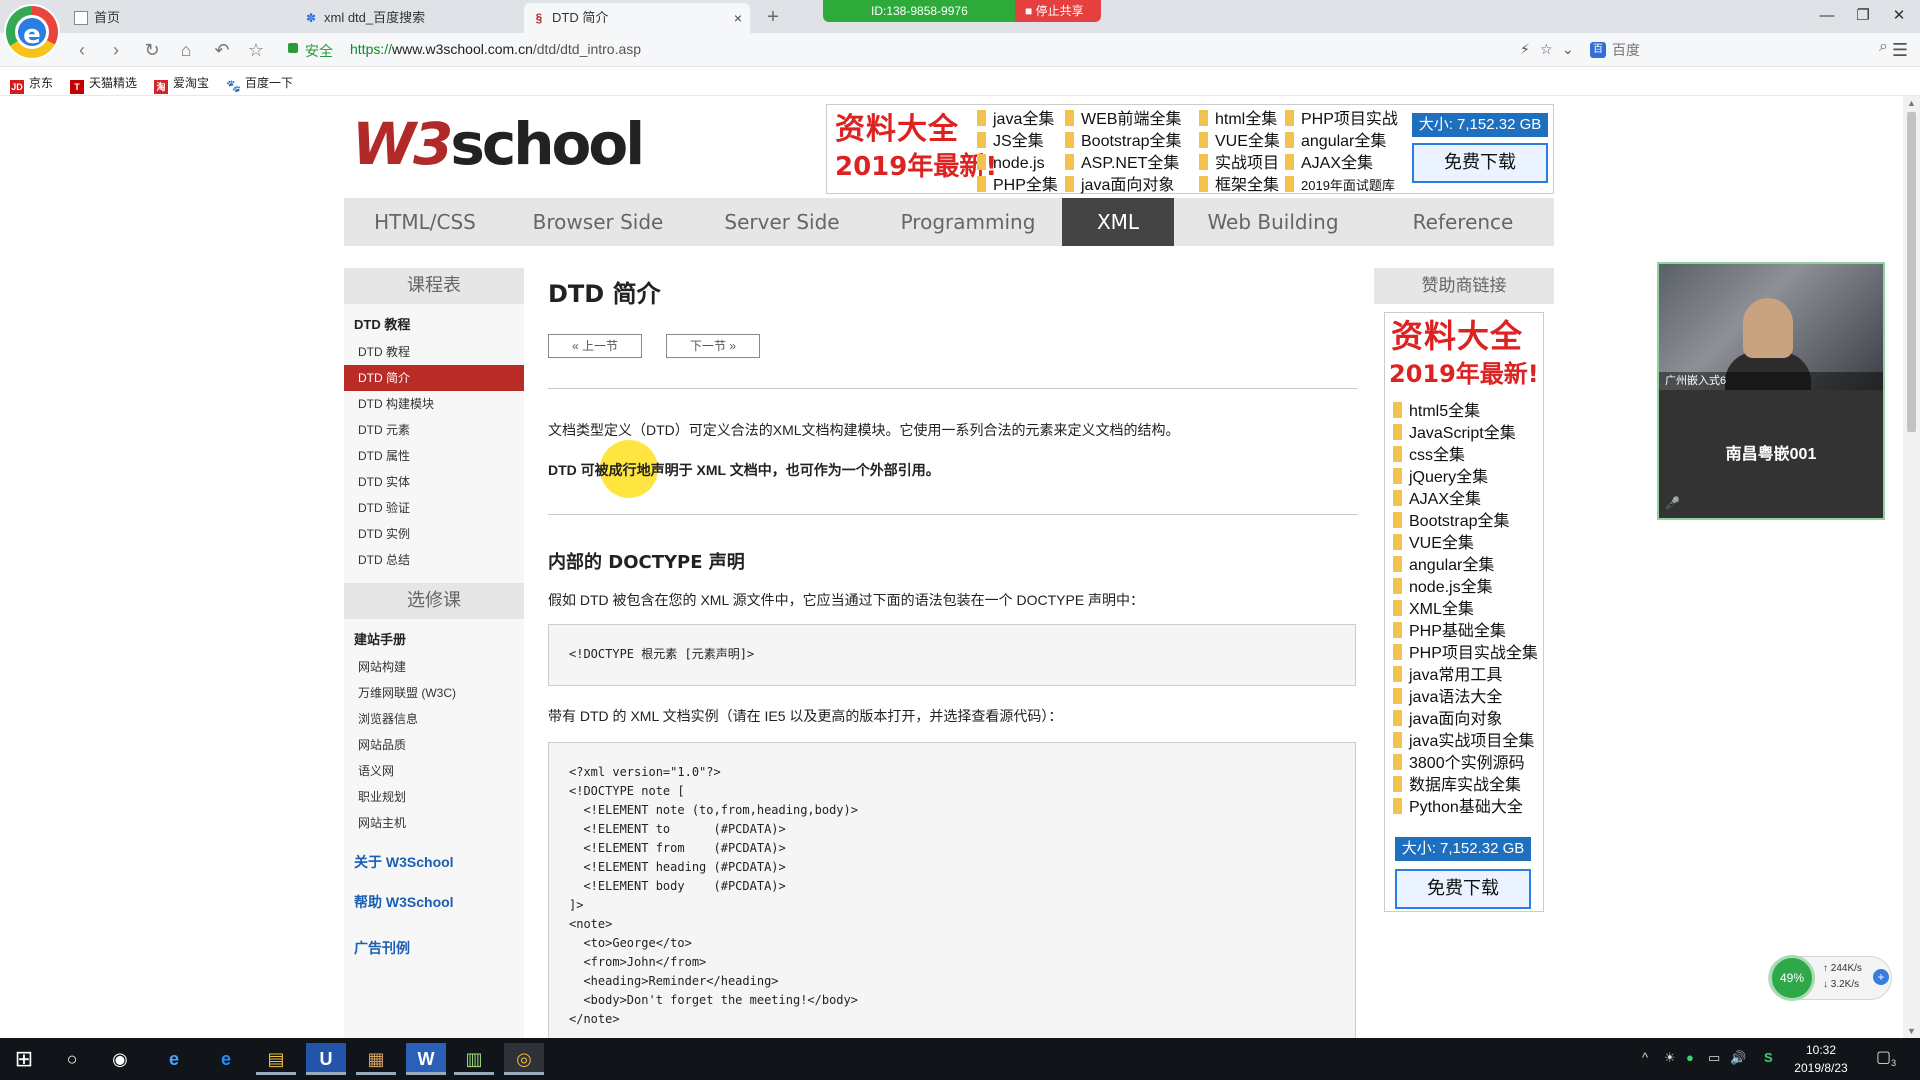 This screenshot has width=1920, height=1080. I want to click on edge-browser-icon: e, so click(226, 1059).